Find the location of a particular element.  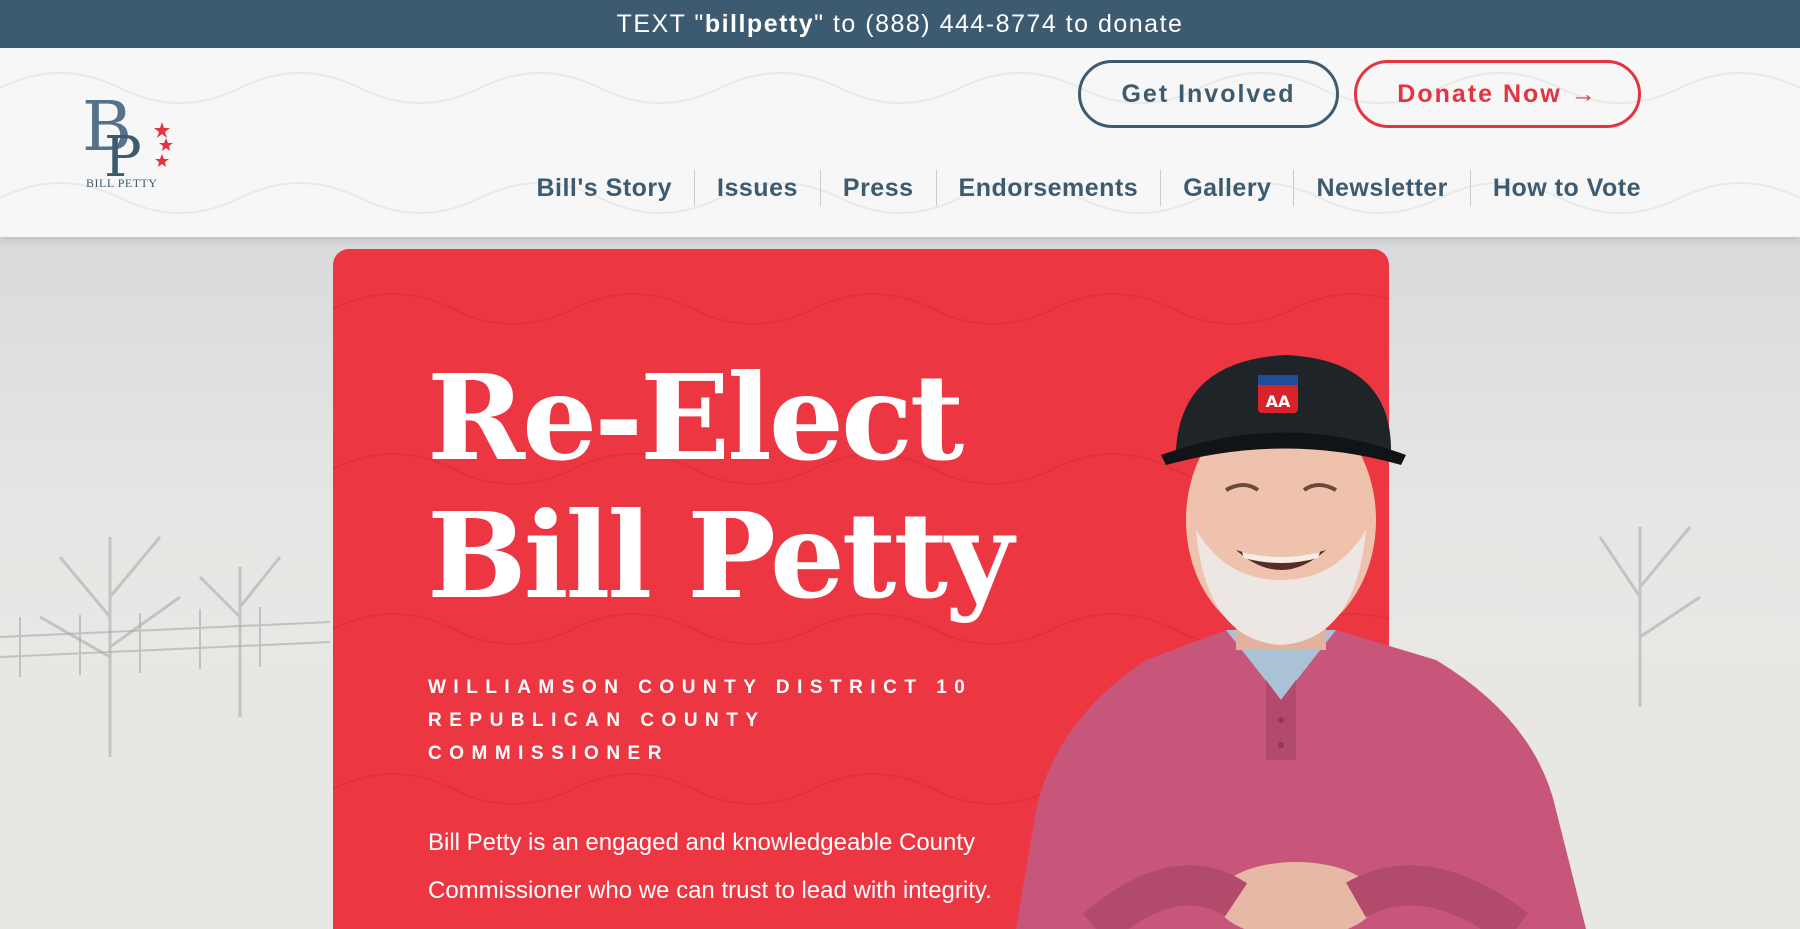

nav-item-how-to-vote: How to Vote is located at coordinates (1555, 188).